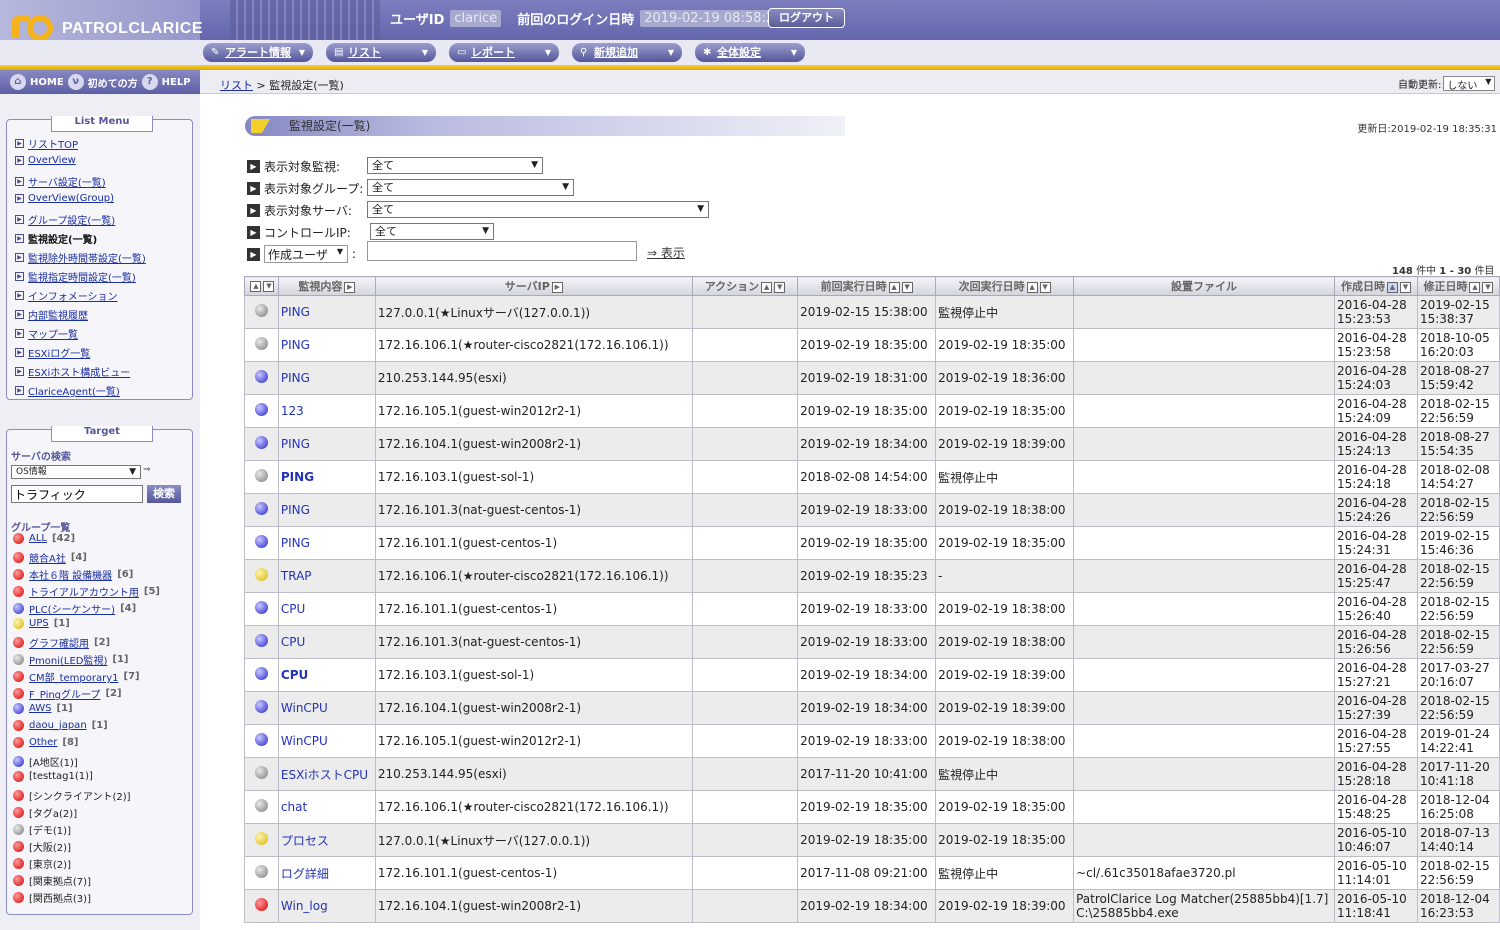 Image resolution: width=1500 pixels, height=930 pixels. I want to click on sidebar-item-label: 監視除外時間帯設定(一覧), so click(87, 257).